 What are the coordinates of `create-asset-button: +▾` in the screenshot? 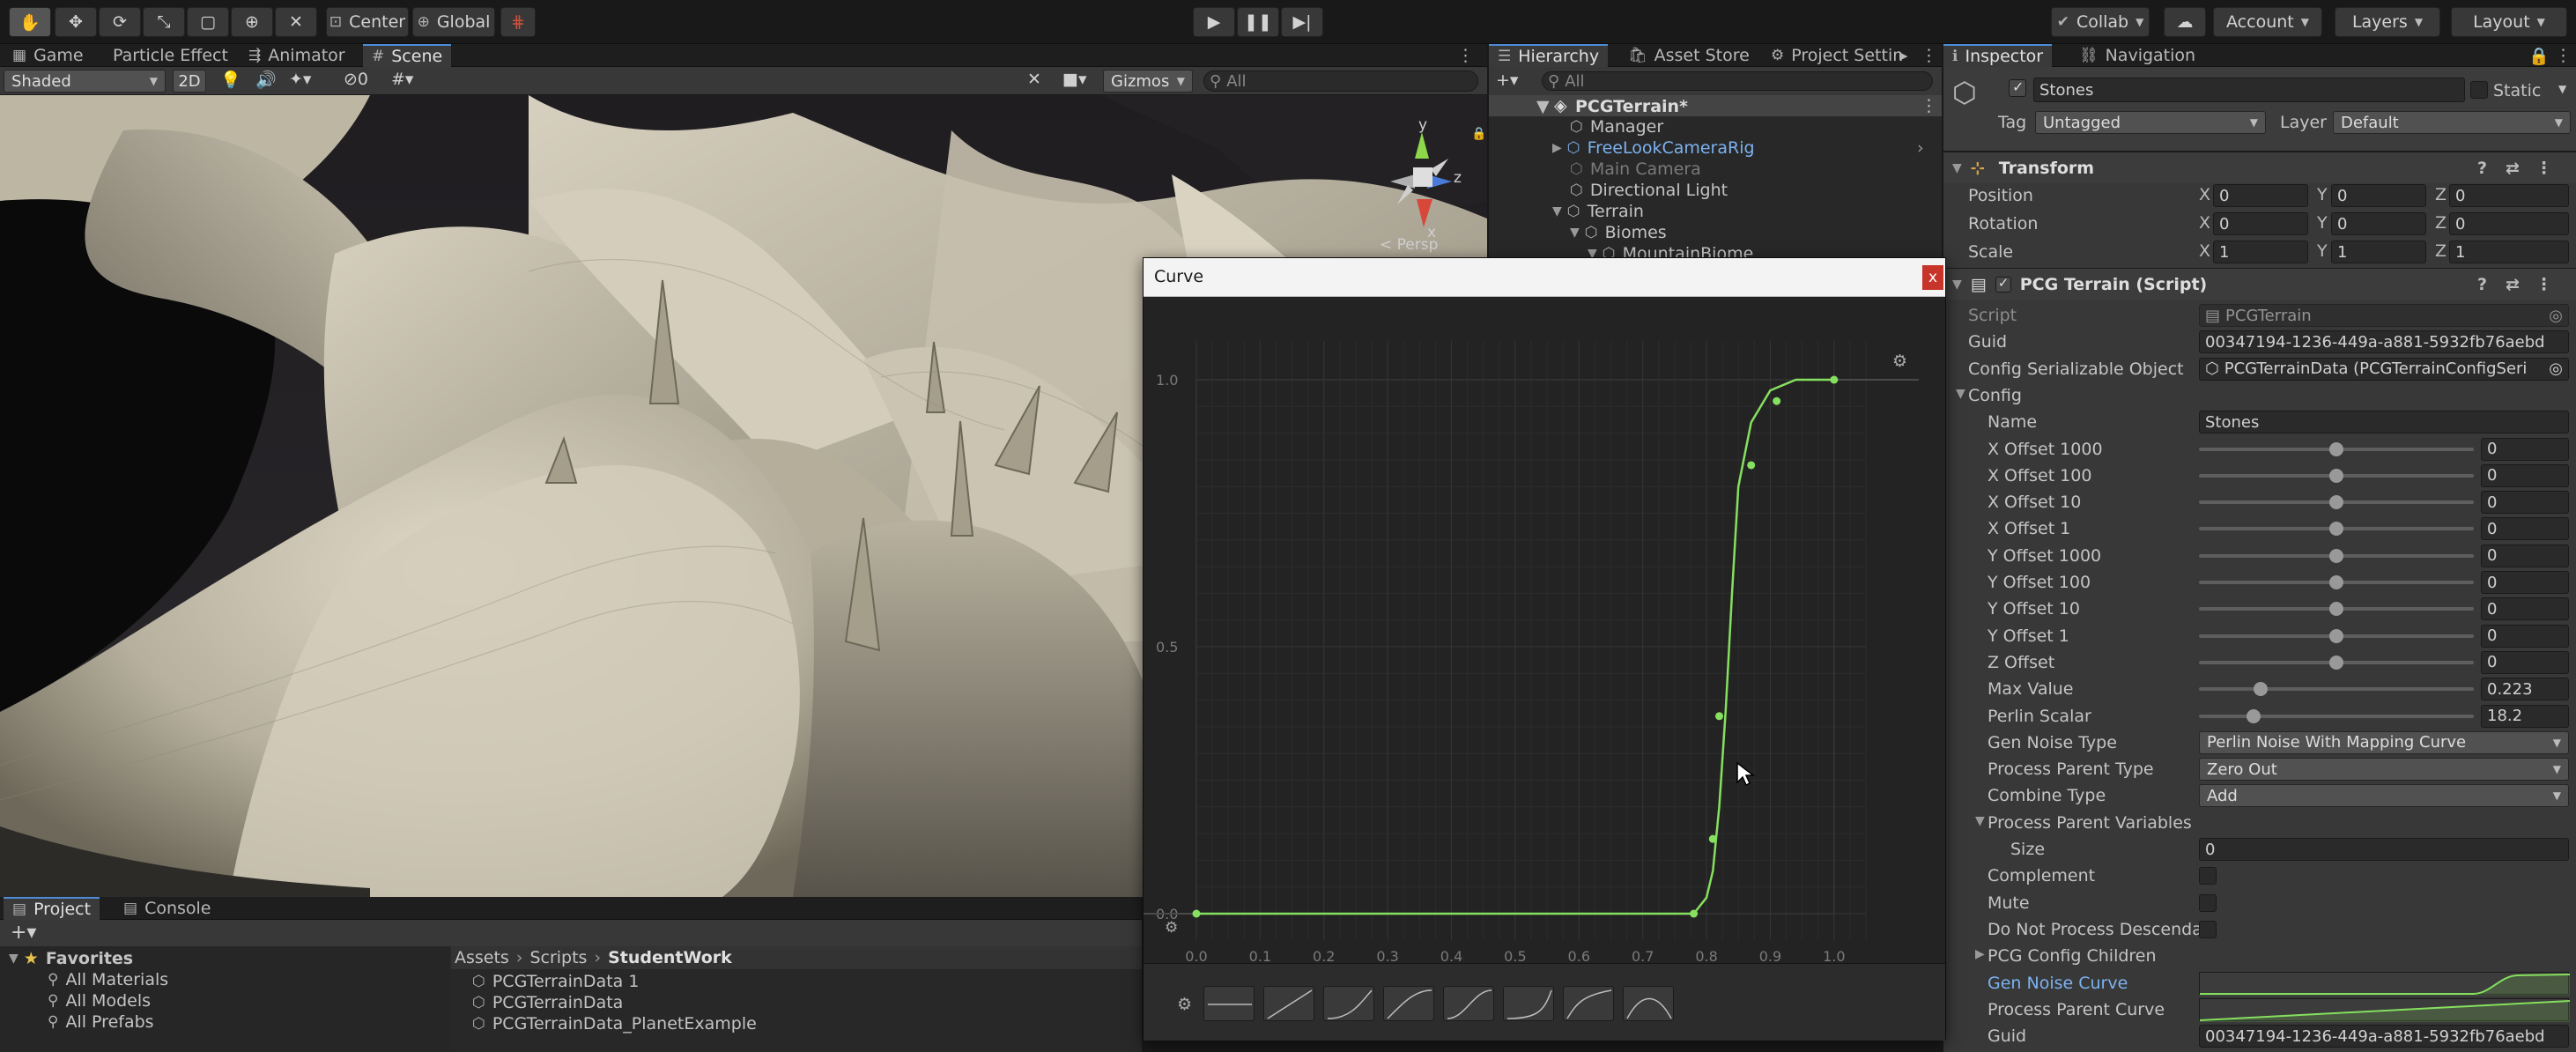 It's located at (24, 933).